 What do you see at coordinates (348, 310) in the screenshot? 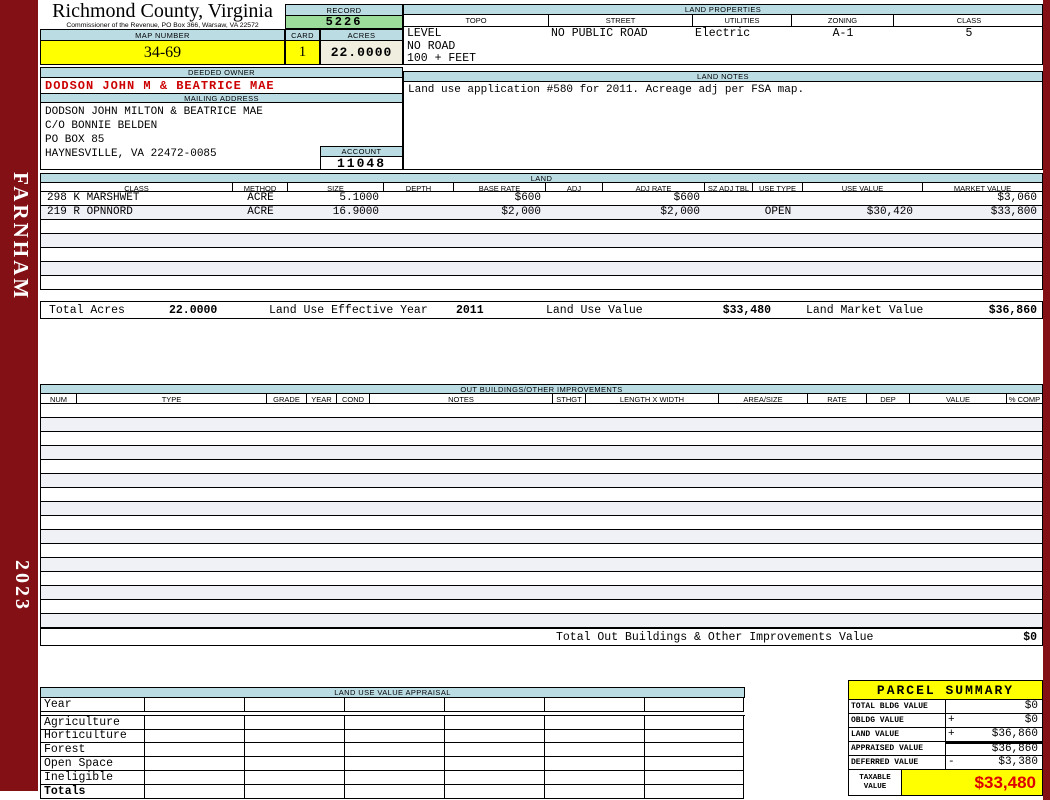
I see `effective-year-label: Land Use Effective Year` at bounding box center [348, 310].